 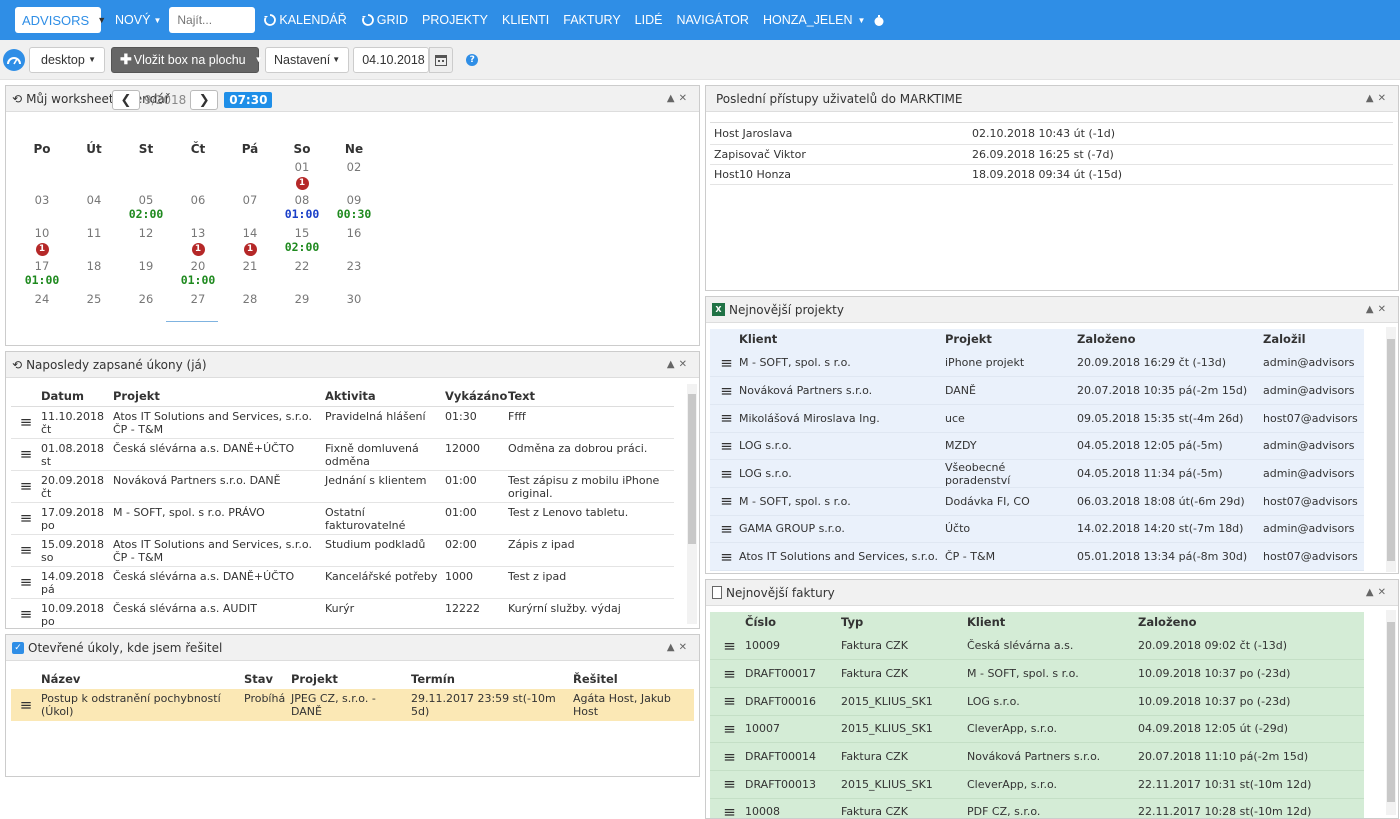 I want to click on header-number: Číslo, so click(x=793, y=622).